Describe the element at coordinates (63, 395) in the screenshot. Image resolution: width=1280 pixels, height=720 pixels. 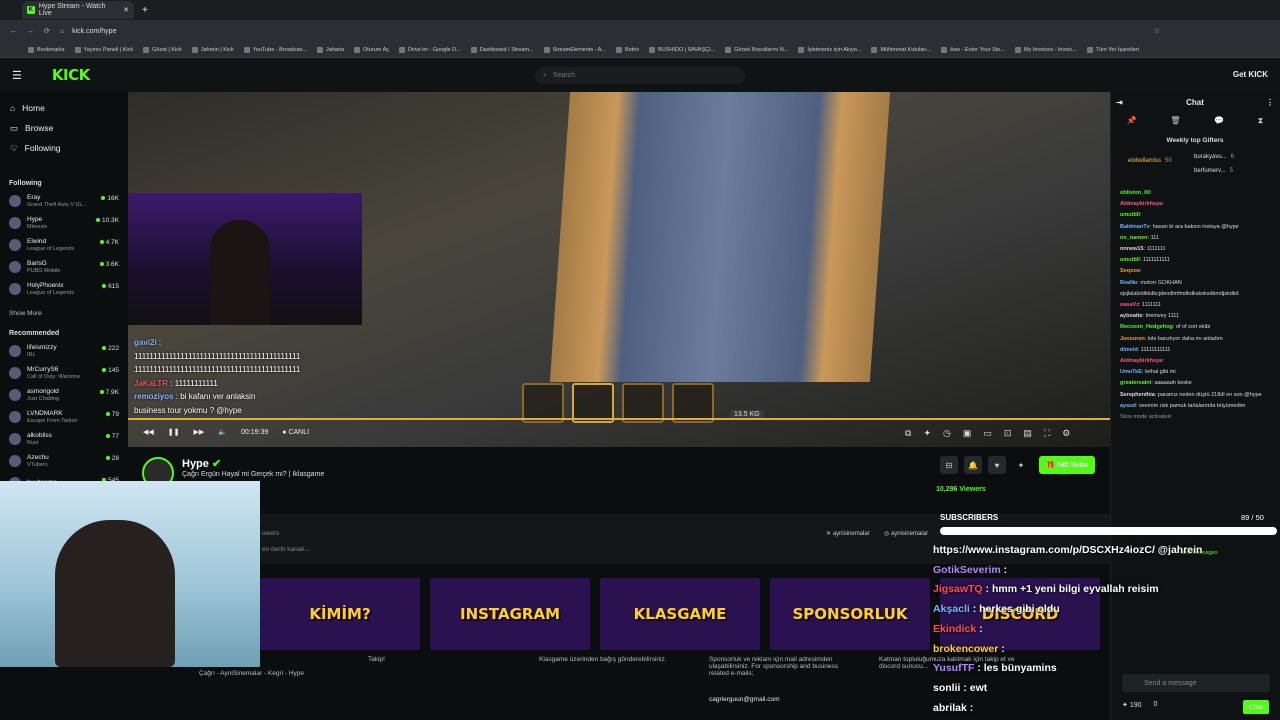
I see `sidebar-channel-item: asmongold Just Chatting 7.9K` at that location.